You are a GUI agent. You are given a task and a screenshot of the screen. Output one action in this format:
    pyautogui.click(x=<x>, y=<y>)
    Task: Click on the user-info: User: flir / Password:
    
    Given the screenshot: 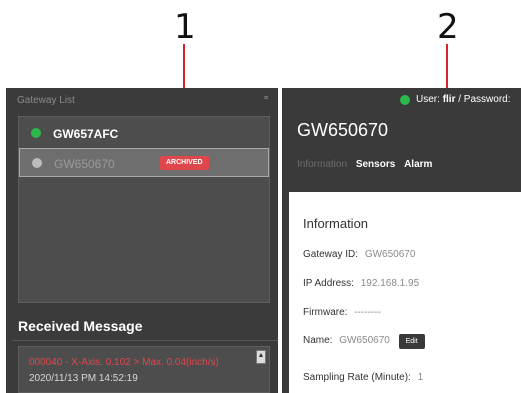 What is the action you would take?
    pyautogui.click(x=463, y=99)
    